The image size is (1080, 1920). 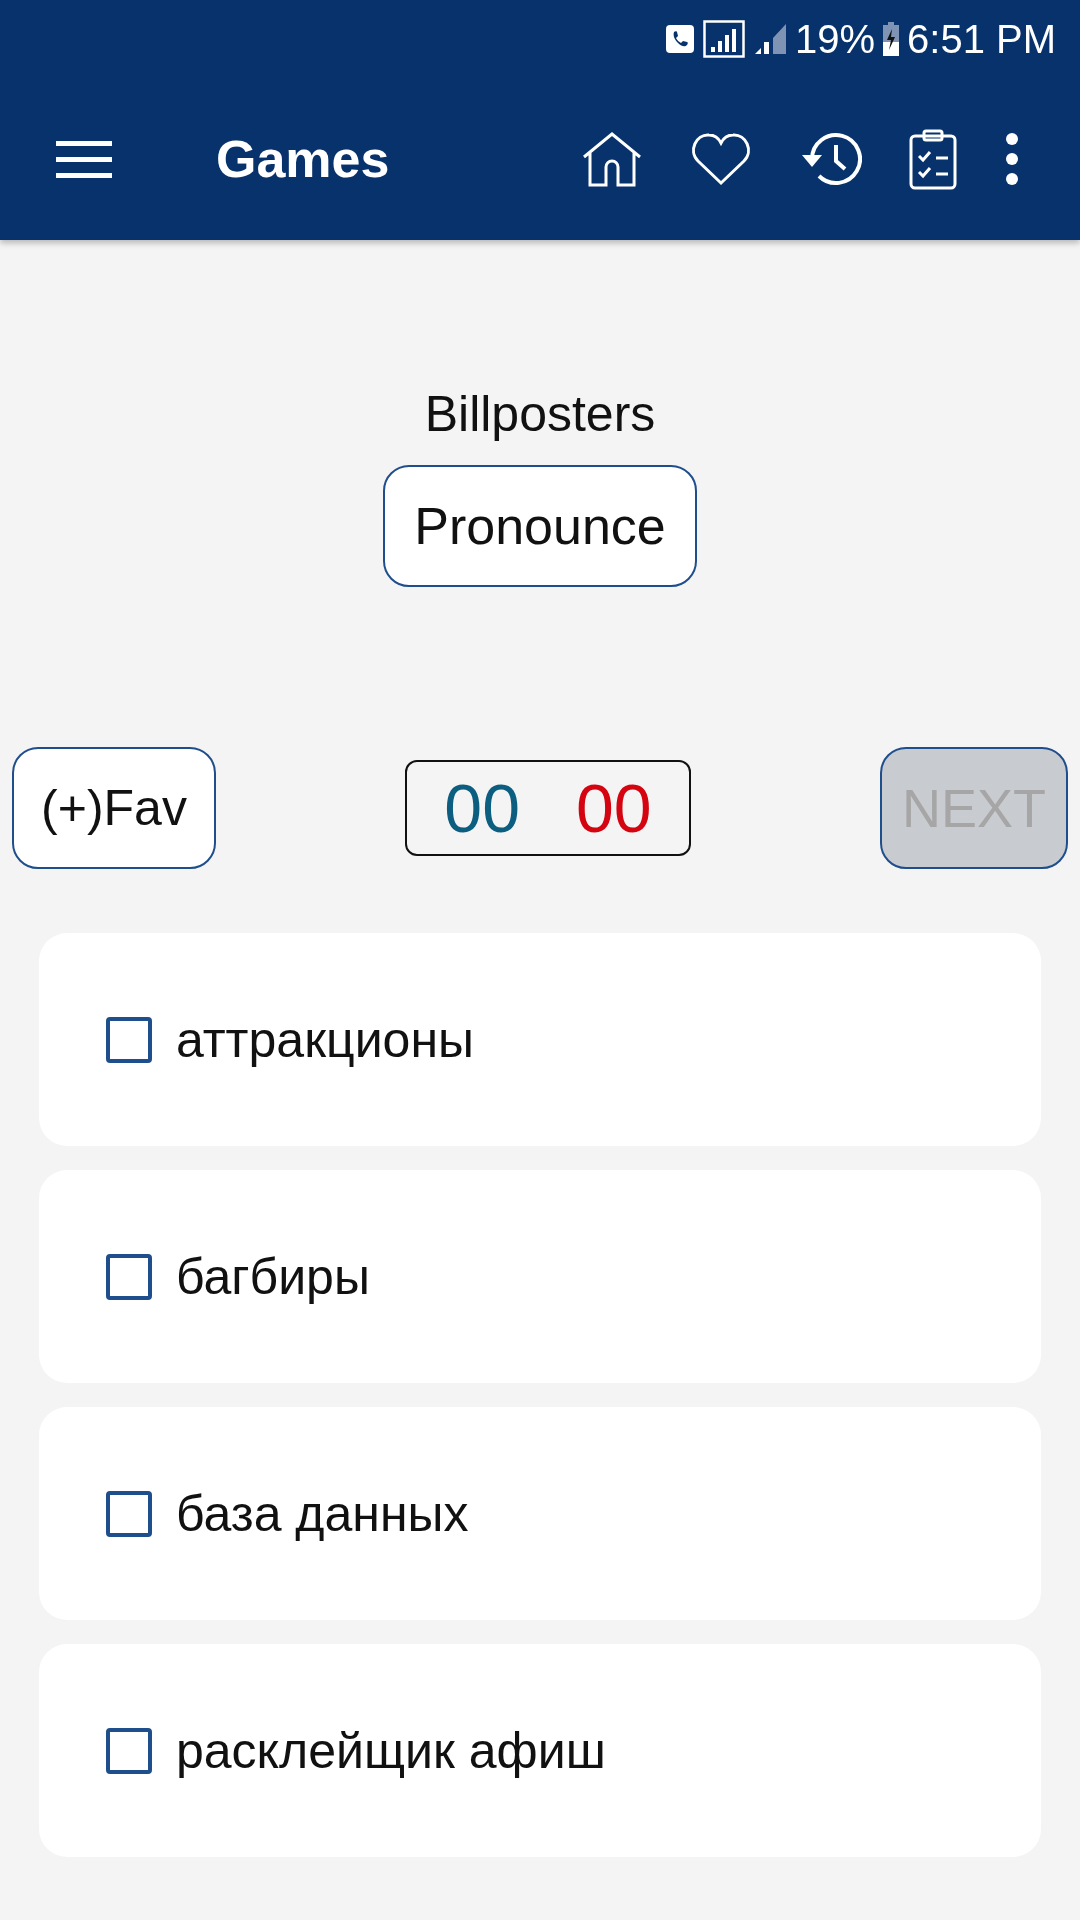 I want to click on pronounce-button: Pronounce, so click(x=540, y=526).